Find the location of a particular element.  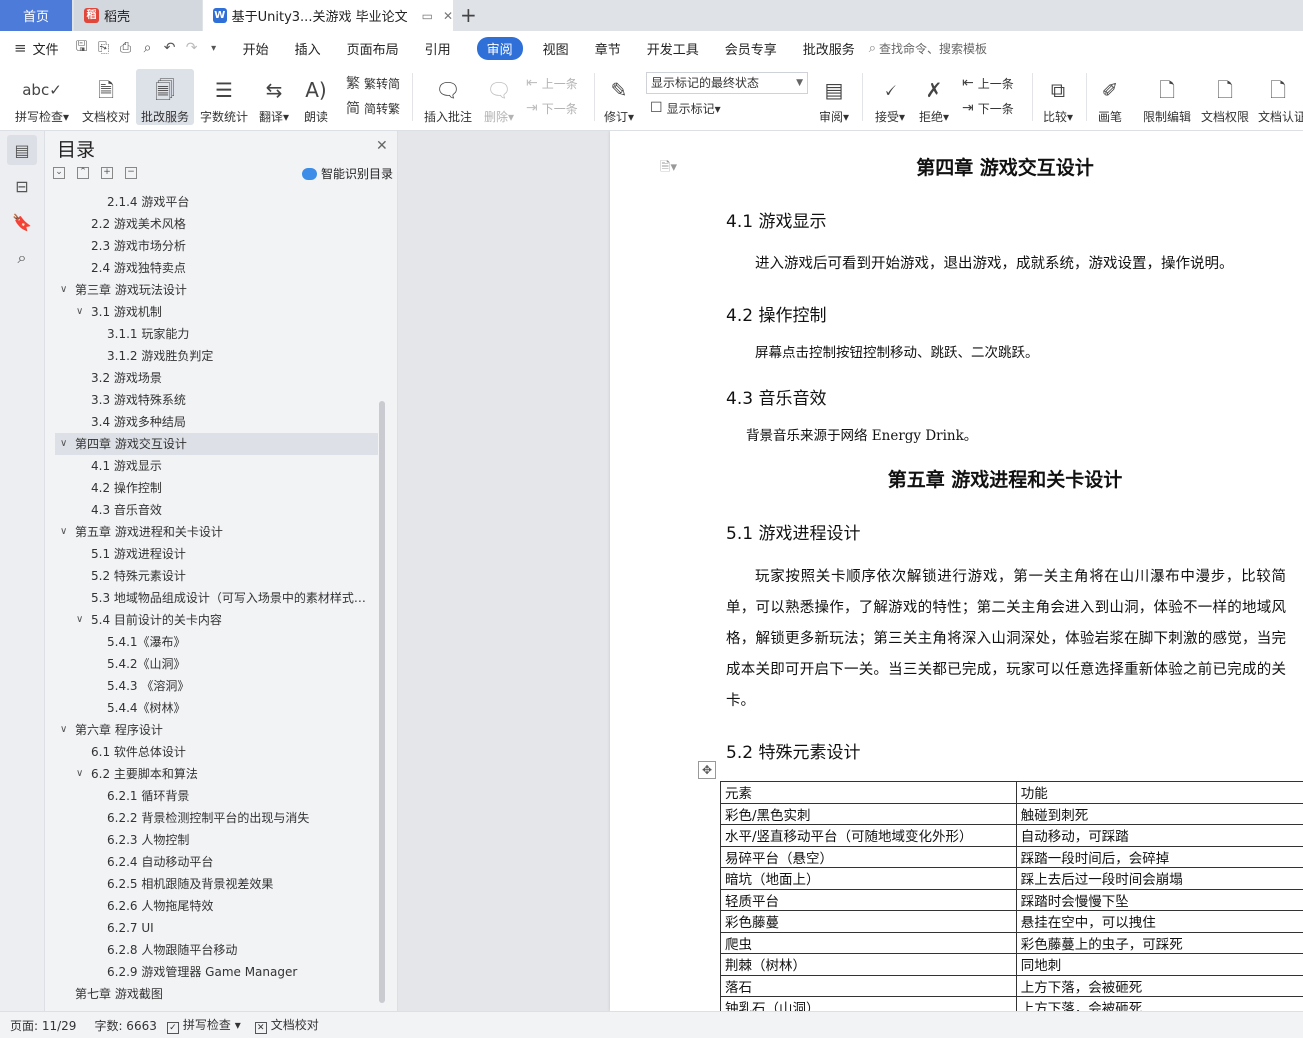

search-icon: ⌕ is located at coordinates (22, 258).